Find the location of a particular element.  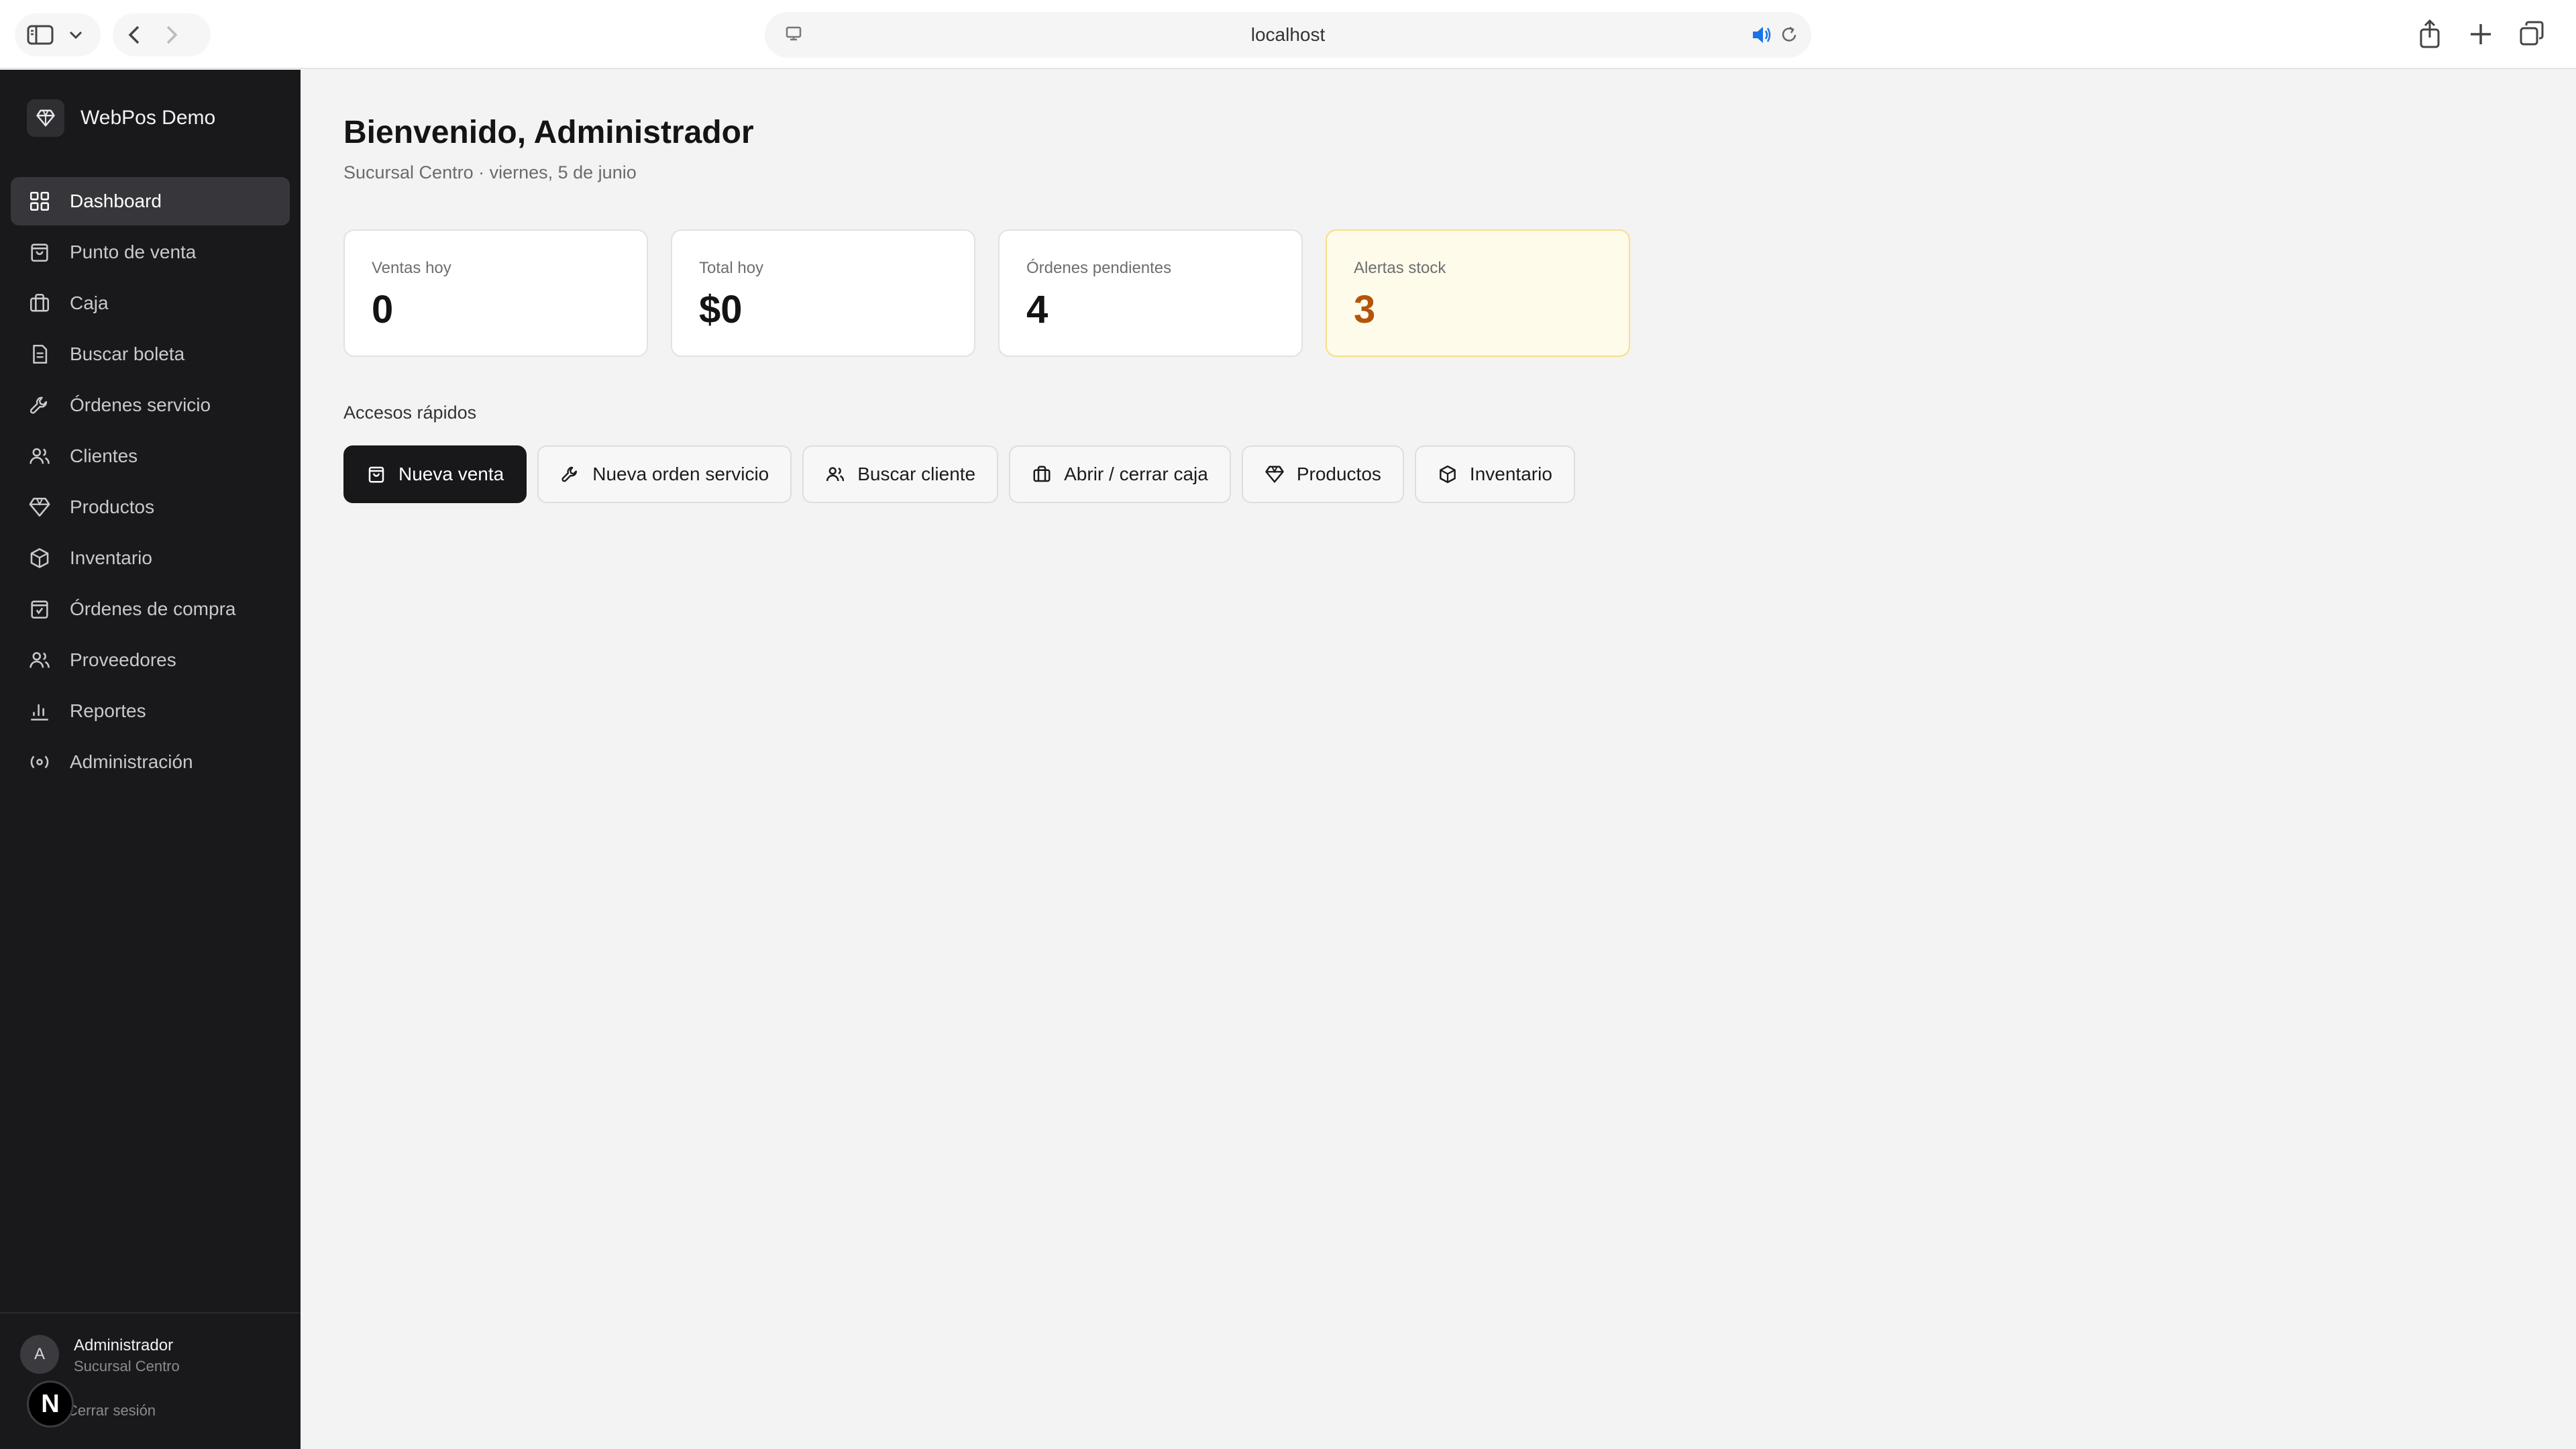

sidebar-item-punto-de-venta: Punto de venta is located at coordinates (150, 252).